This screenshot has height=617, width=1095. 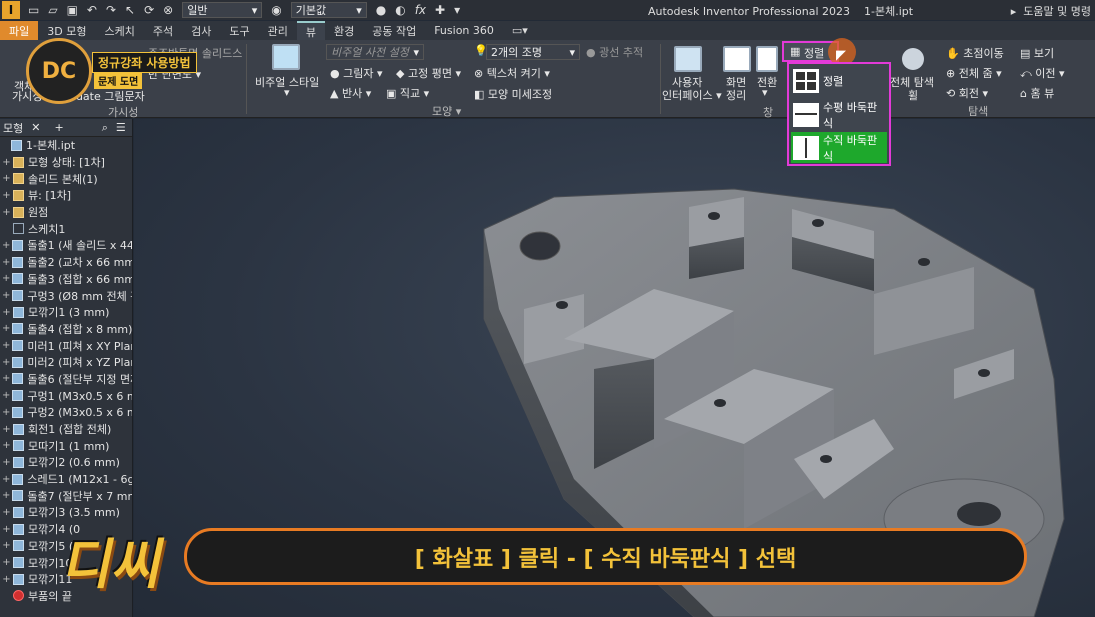 I want to click on tab-sketch: 스케치, so click(x=119, y=30).